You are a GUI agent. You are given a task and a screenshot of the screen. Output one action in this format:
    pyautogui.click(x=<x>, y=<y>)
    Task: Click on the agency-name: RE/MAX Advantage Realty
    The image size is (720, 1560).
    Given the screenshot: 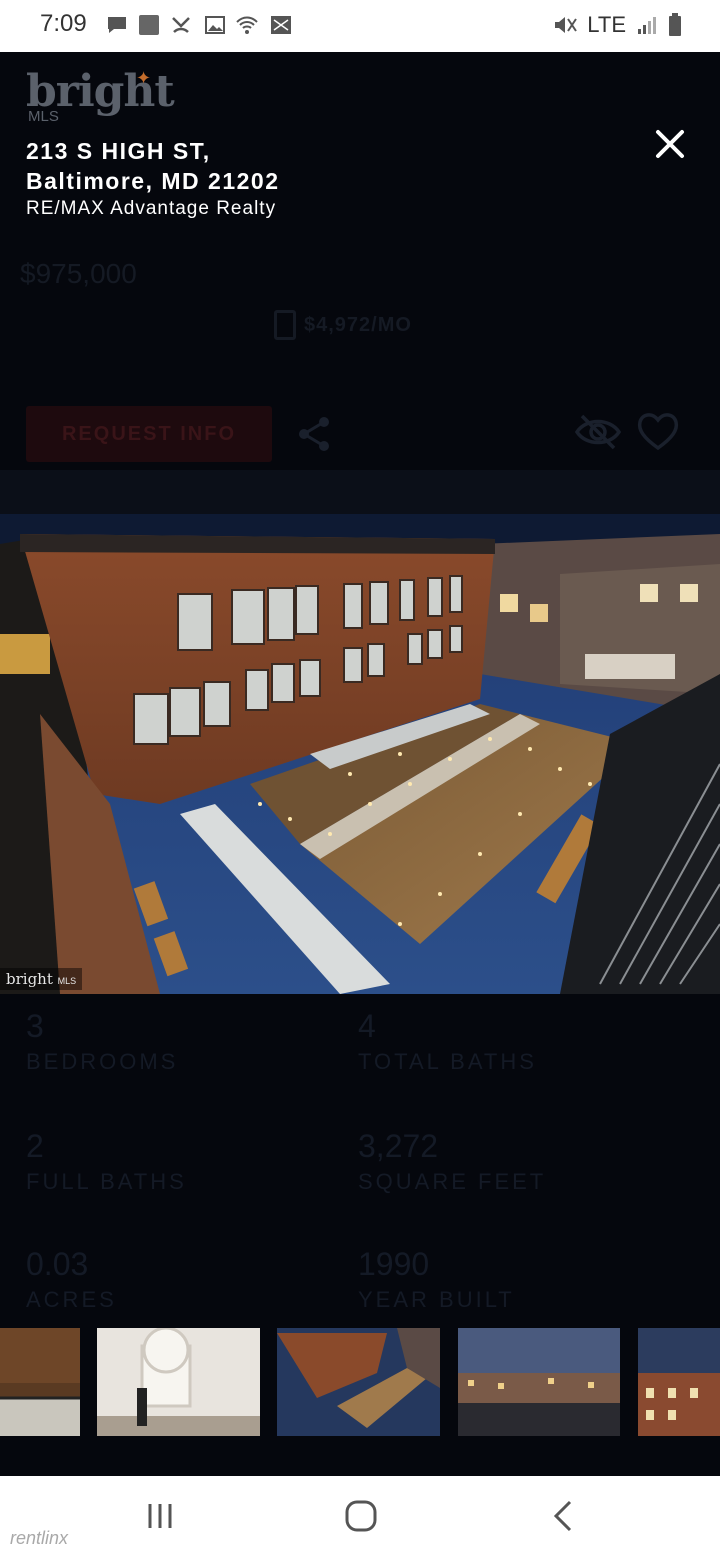 What is the action you would take?
    pyautogui.click(x=151, y=208)
    